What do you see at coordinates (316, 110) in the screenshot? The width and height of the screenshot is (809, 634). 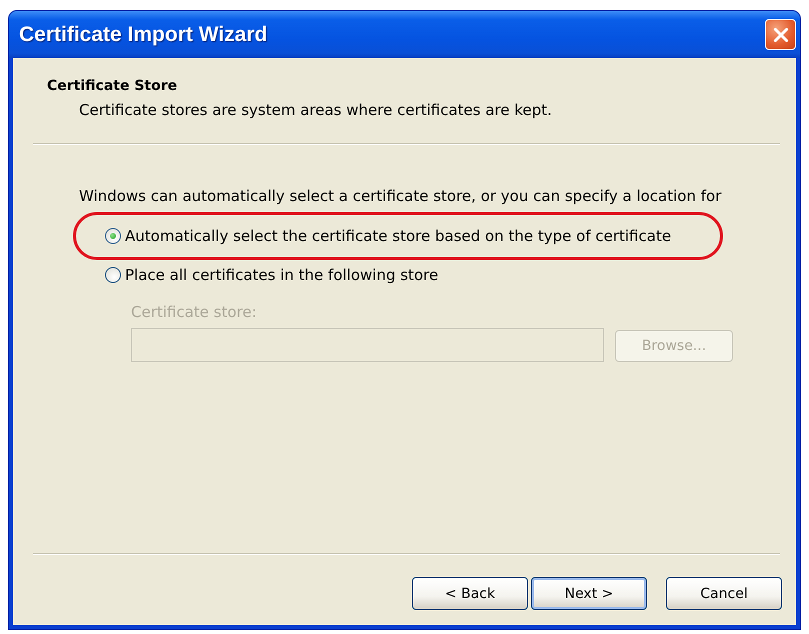 I see `page-description: Certificate stores are system areas where certificates are kept.` at bounding box center [316, 110].